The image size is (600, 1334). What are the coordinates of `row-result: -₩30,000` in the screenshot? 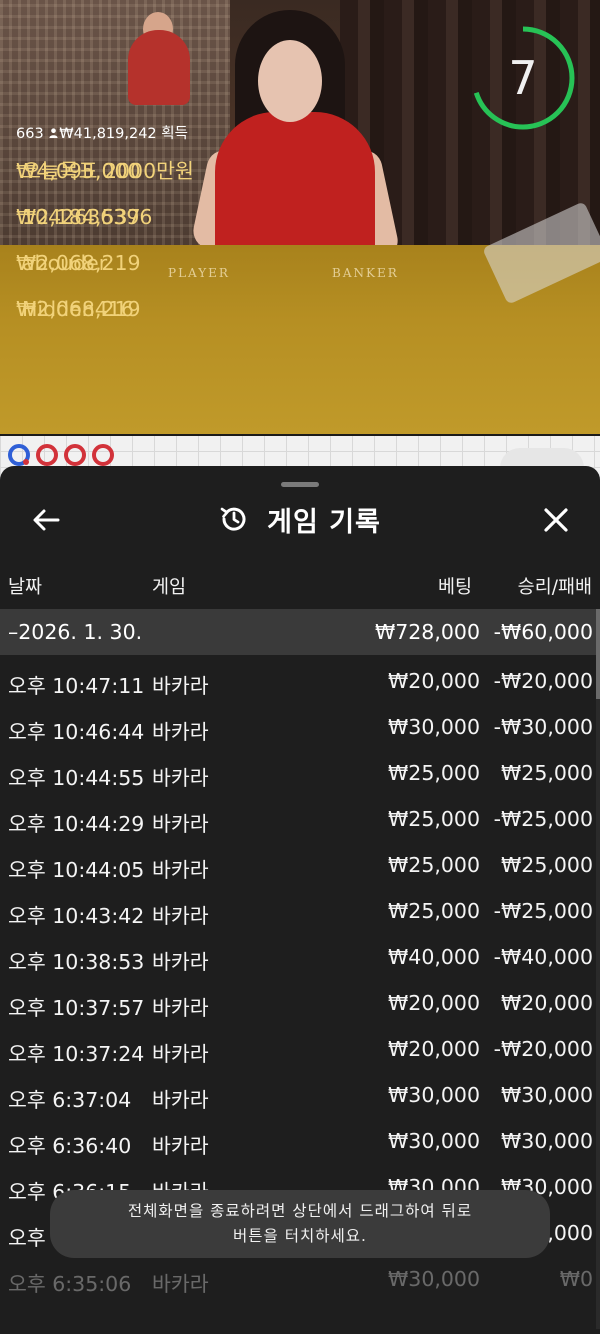 It's located at (543, 727).